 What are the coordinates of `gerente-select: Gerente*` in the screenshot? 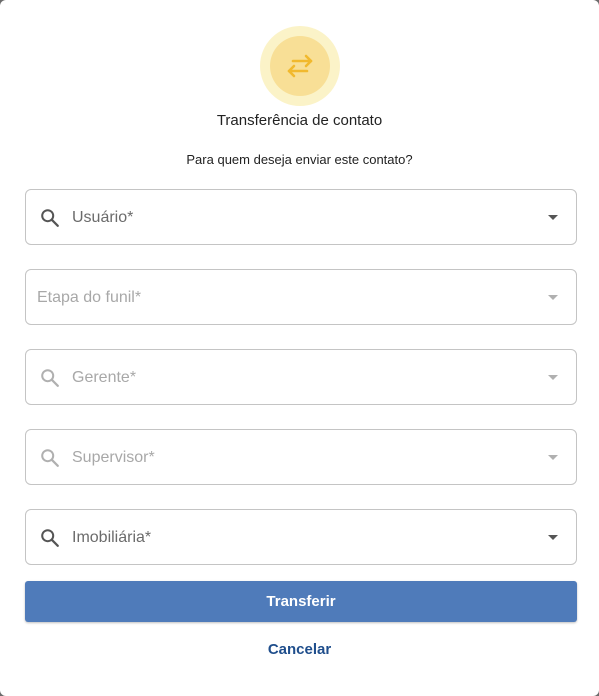 It's located at (301, 377).